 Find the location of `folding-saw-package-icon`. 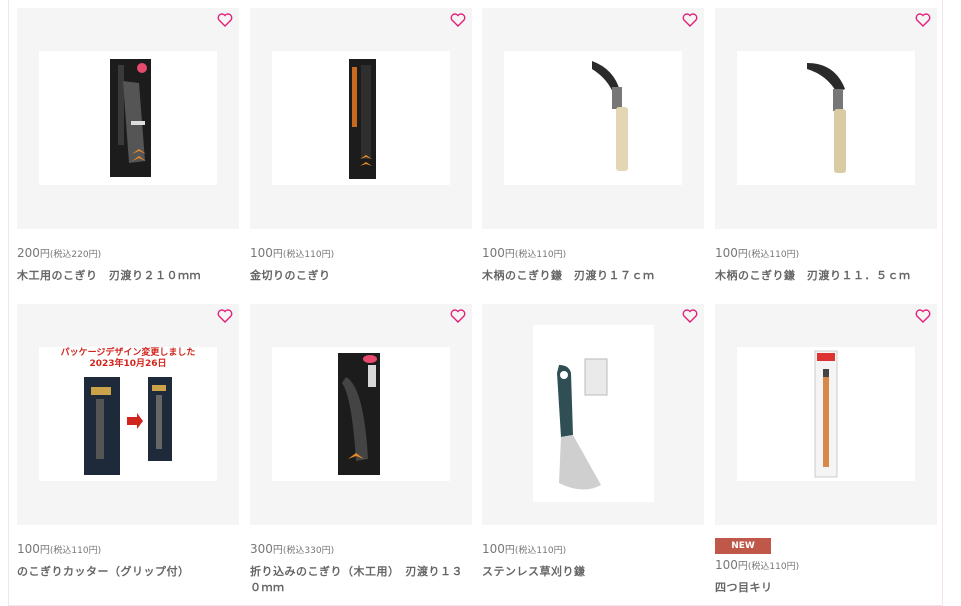

folding-saw-package-icon is located at coordinates (359, 414).